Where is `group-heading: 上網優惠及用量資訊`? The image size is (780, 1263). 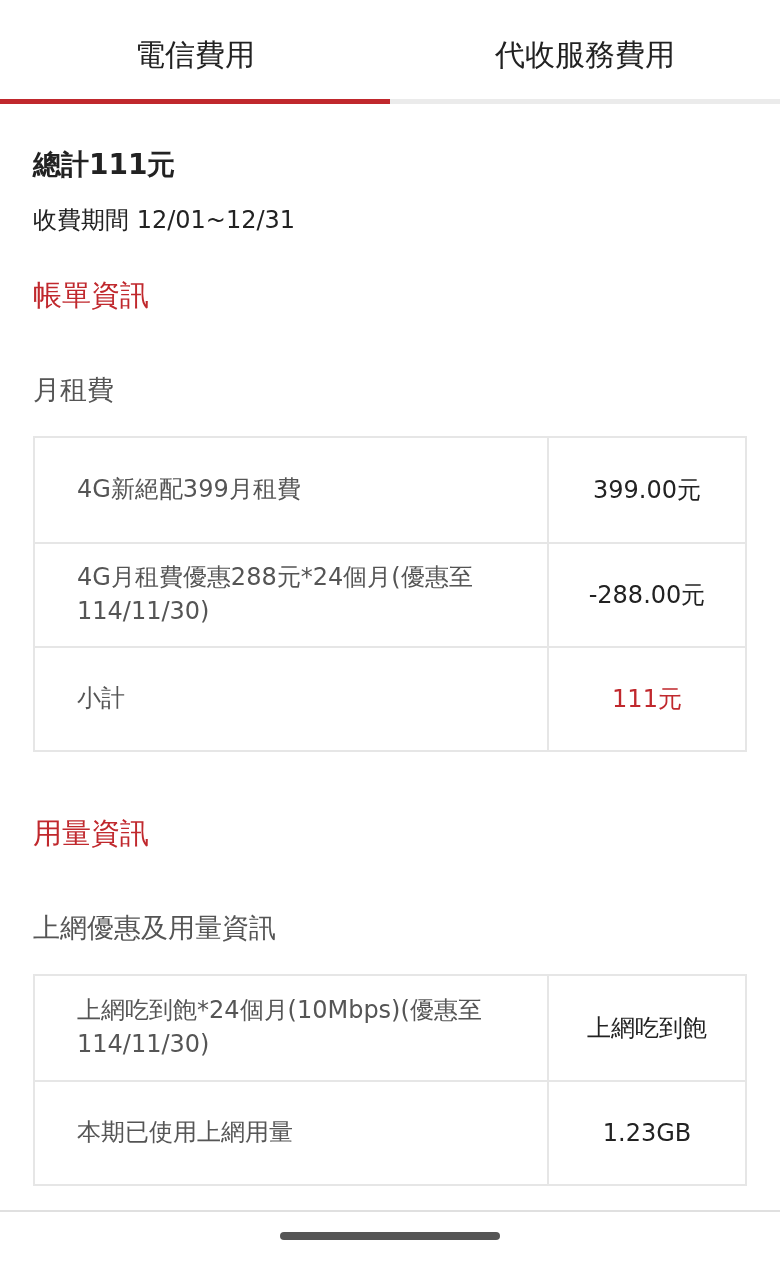
group-heading: 上網優惠及用量資訊 is located at coordinates (155, 927).